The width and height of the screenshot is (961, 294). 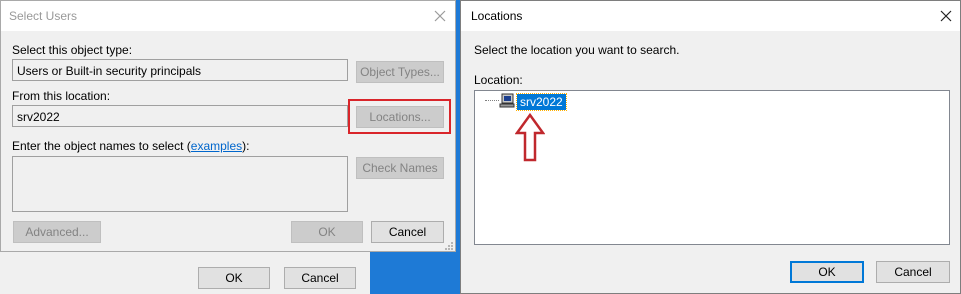 What do you see at coordinates (185, 273) in the screenshot?
I see `background-dialog: OK Cancel` at bounding box center [185, 273].